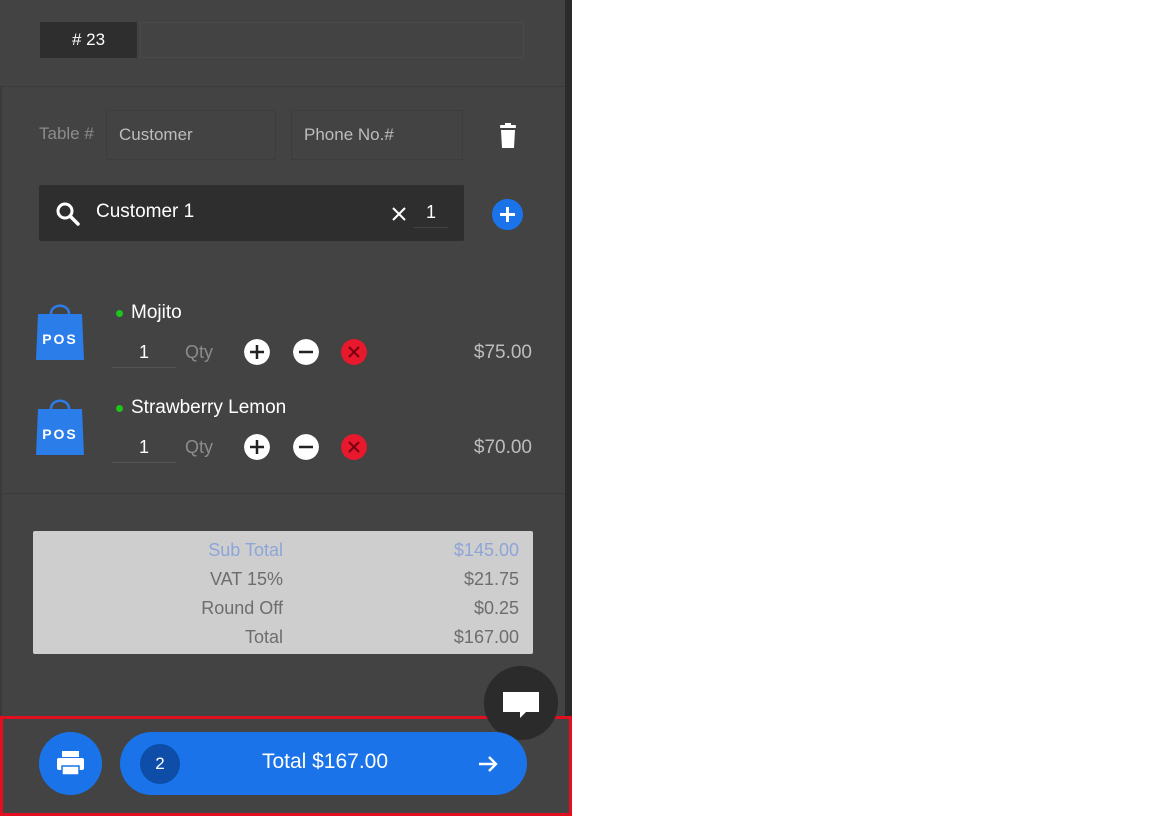 Image resolution: width=1152 pixels, height=816 pixels. What do you see at coordinates (508, 136) in the screenshot?
I see `trash-icon` at bounding box center [508, 136].